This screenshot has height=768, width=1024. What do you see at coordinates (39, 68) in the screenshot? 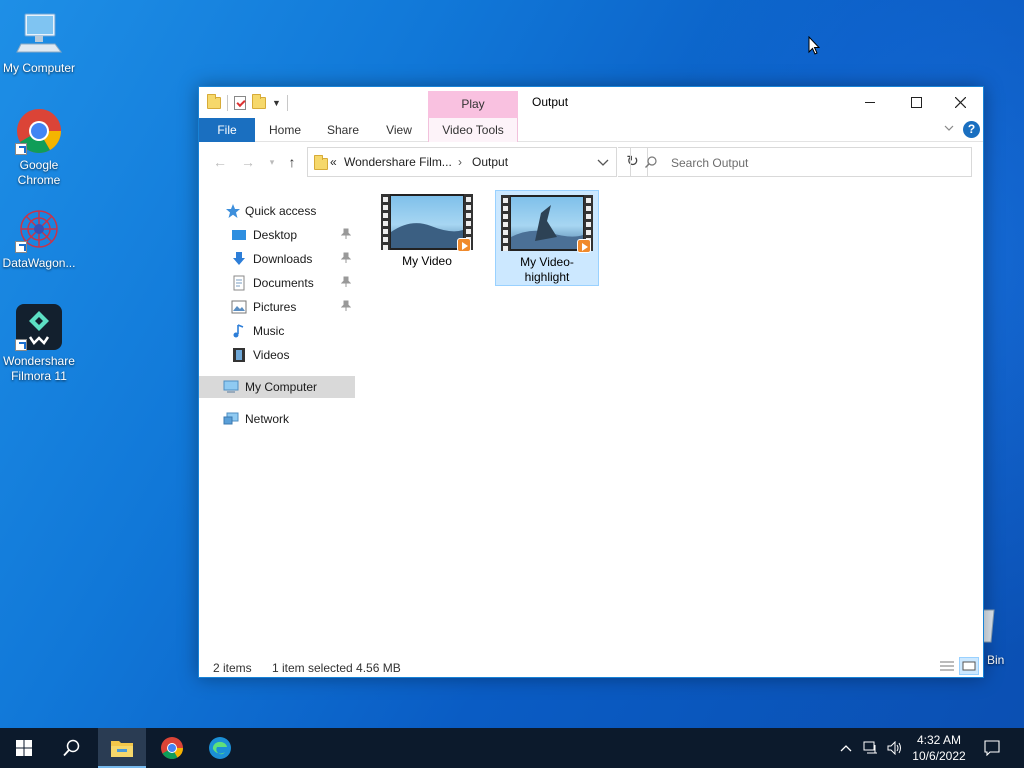
I see `desktop-icon-label: My Computer` at bounding box center [39, 68].